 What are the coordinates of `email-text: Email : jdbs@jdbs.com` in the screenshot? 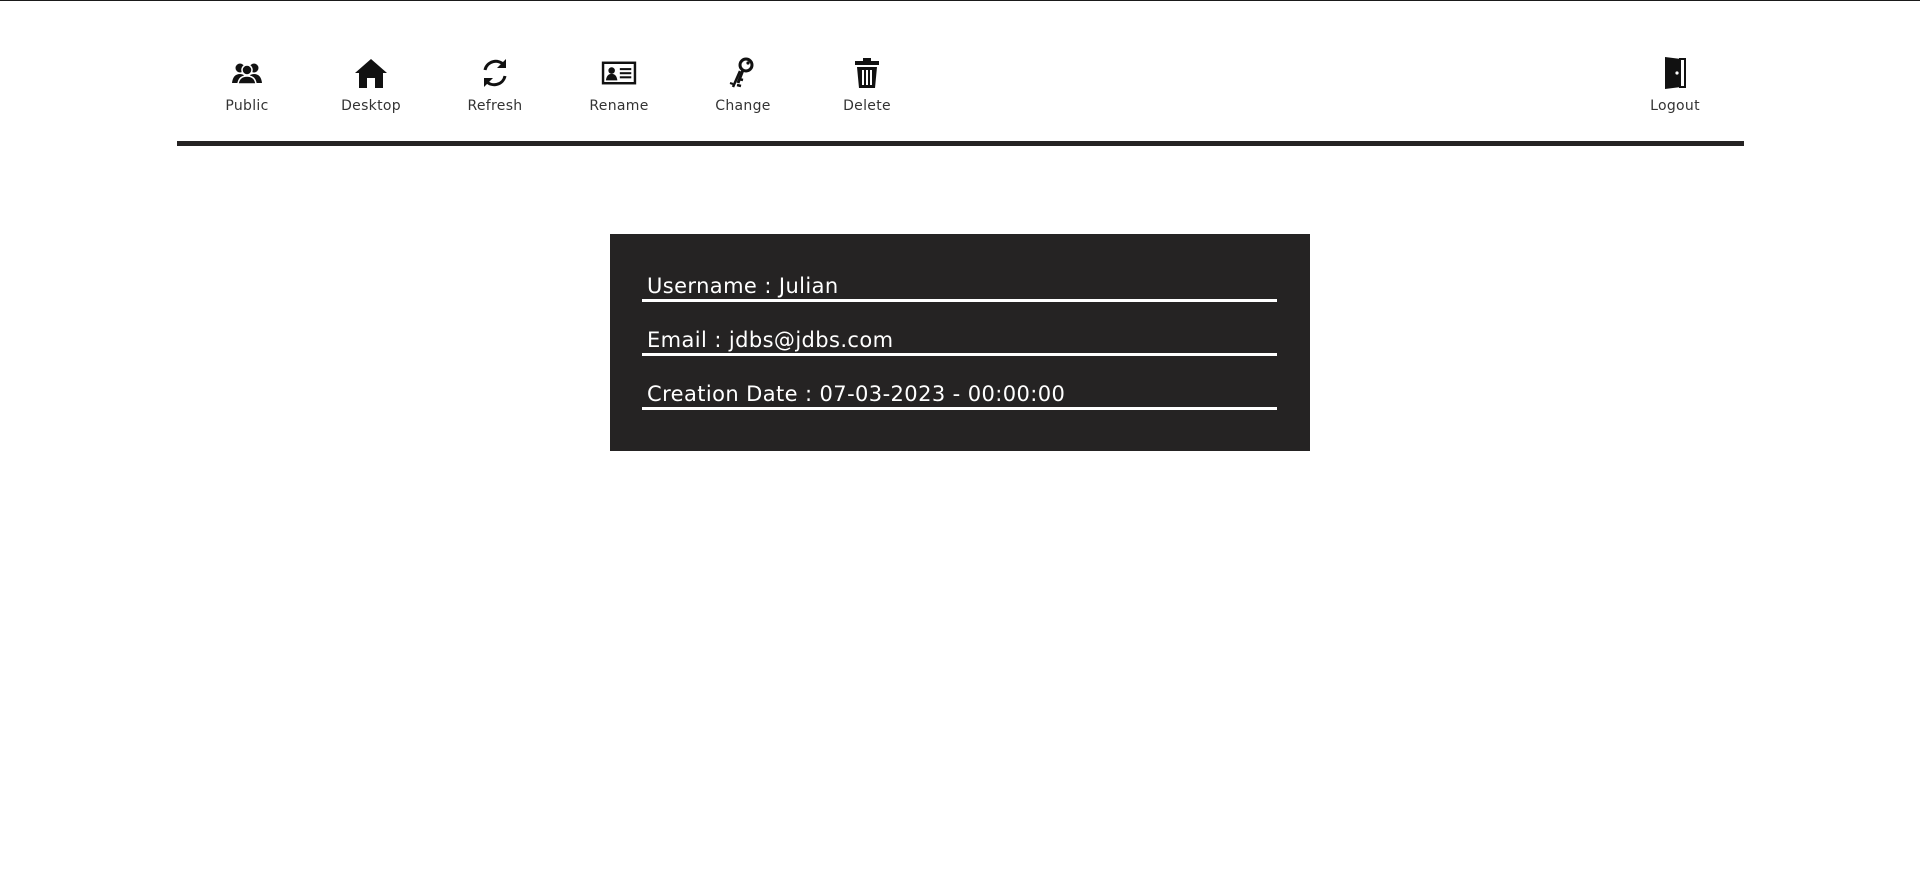 It's located at (770, 340).